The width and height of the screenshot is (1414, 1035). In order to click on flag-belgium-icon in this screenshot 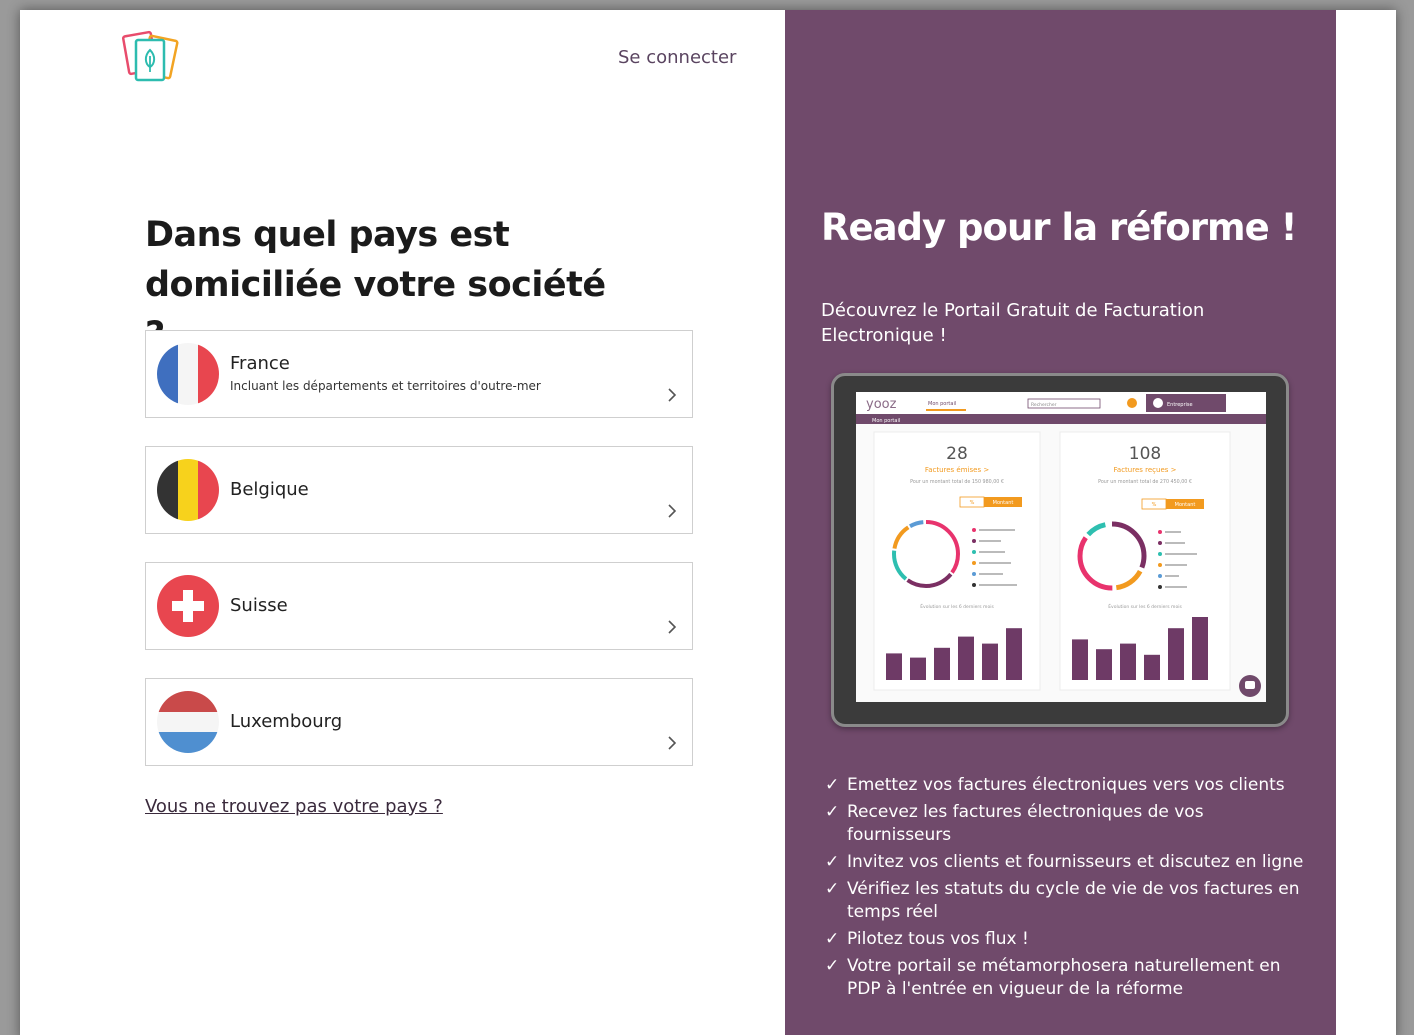, I will do `click(188, 490)`.